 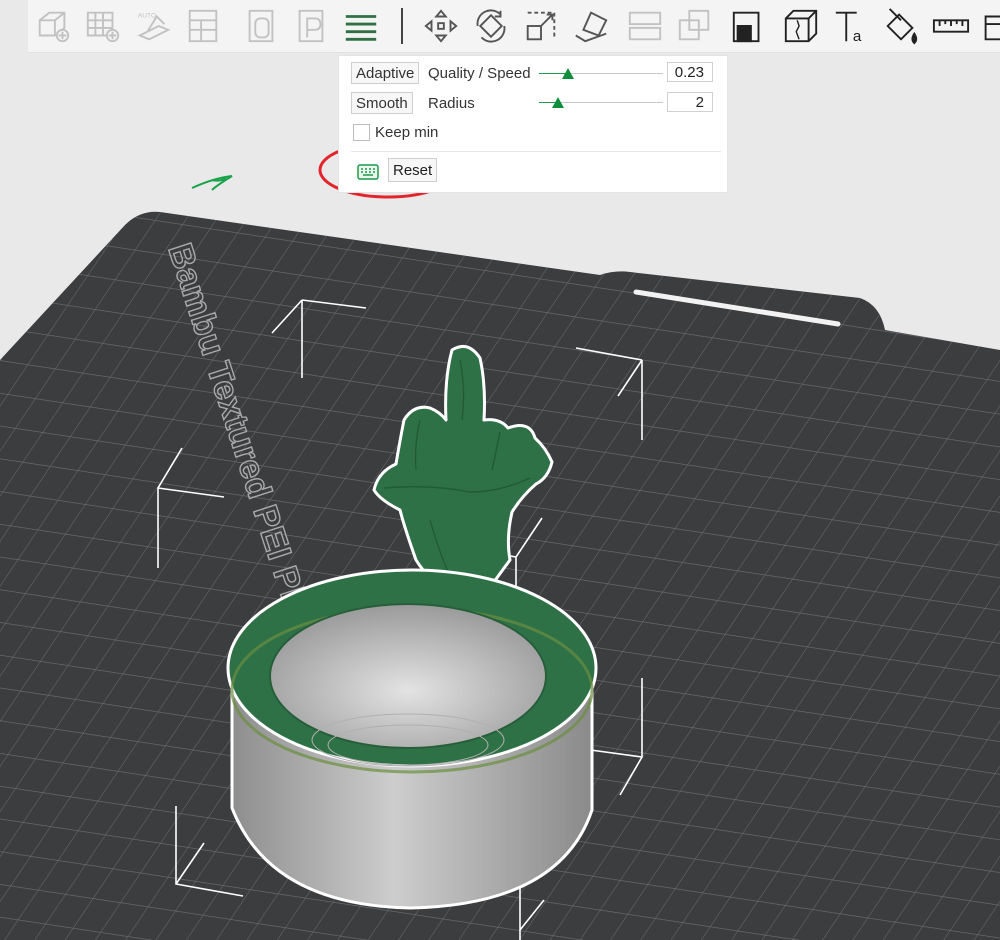 I want to click on scale-icon, so click(x=541, y=26).